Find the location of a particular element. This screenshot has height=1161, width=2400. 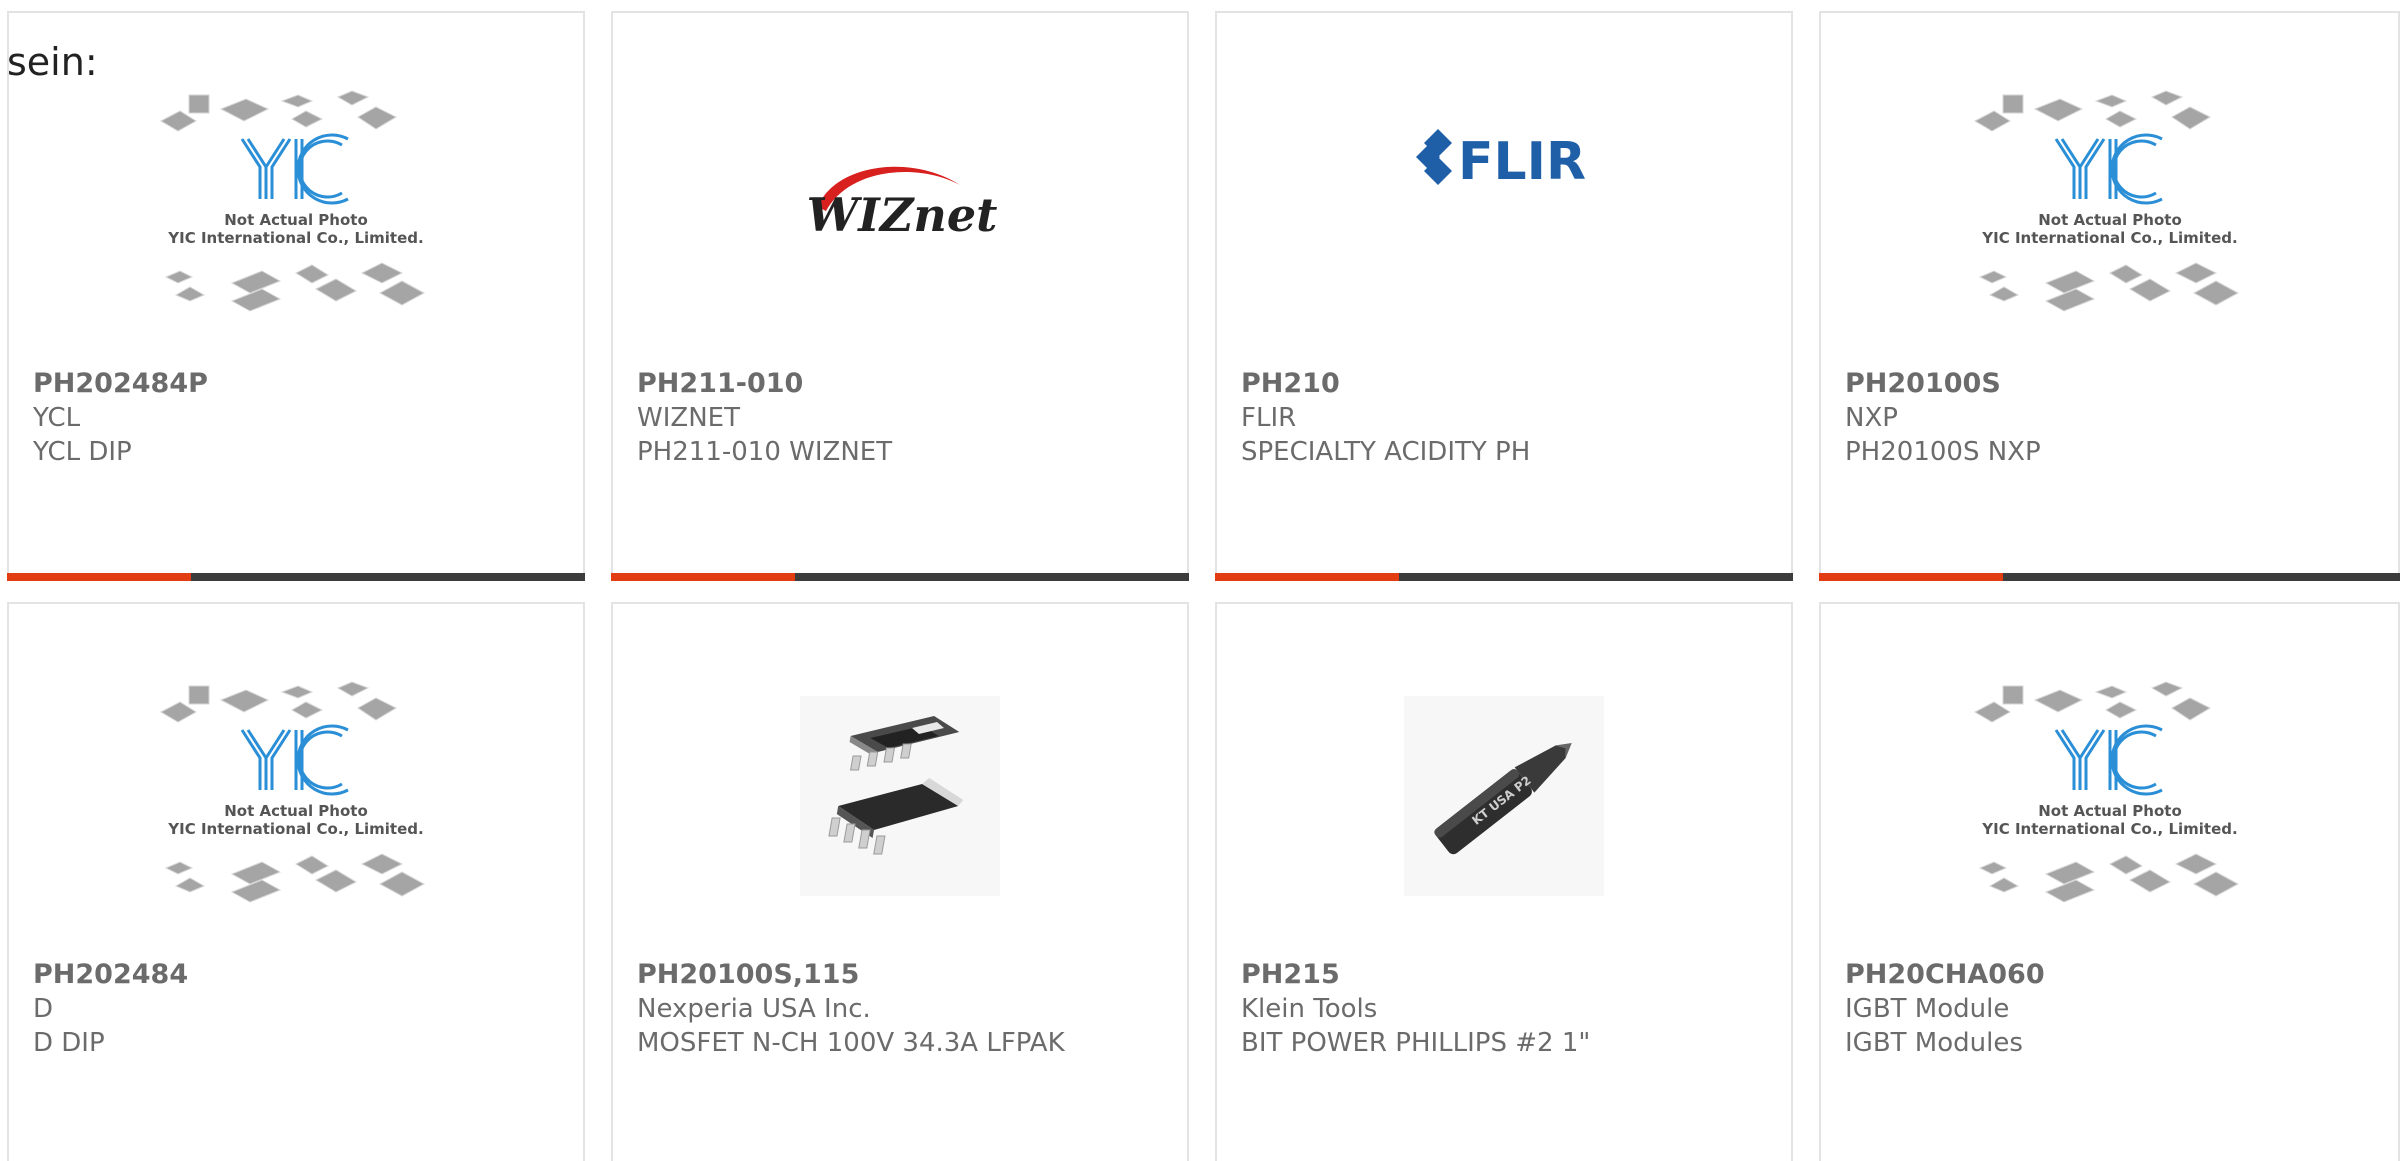

product-image: FLIR is located at coordinates (1504, 173).